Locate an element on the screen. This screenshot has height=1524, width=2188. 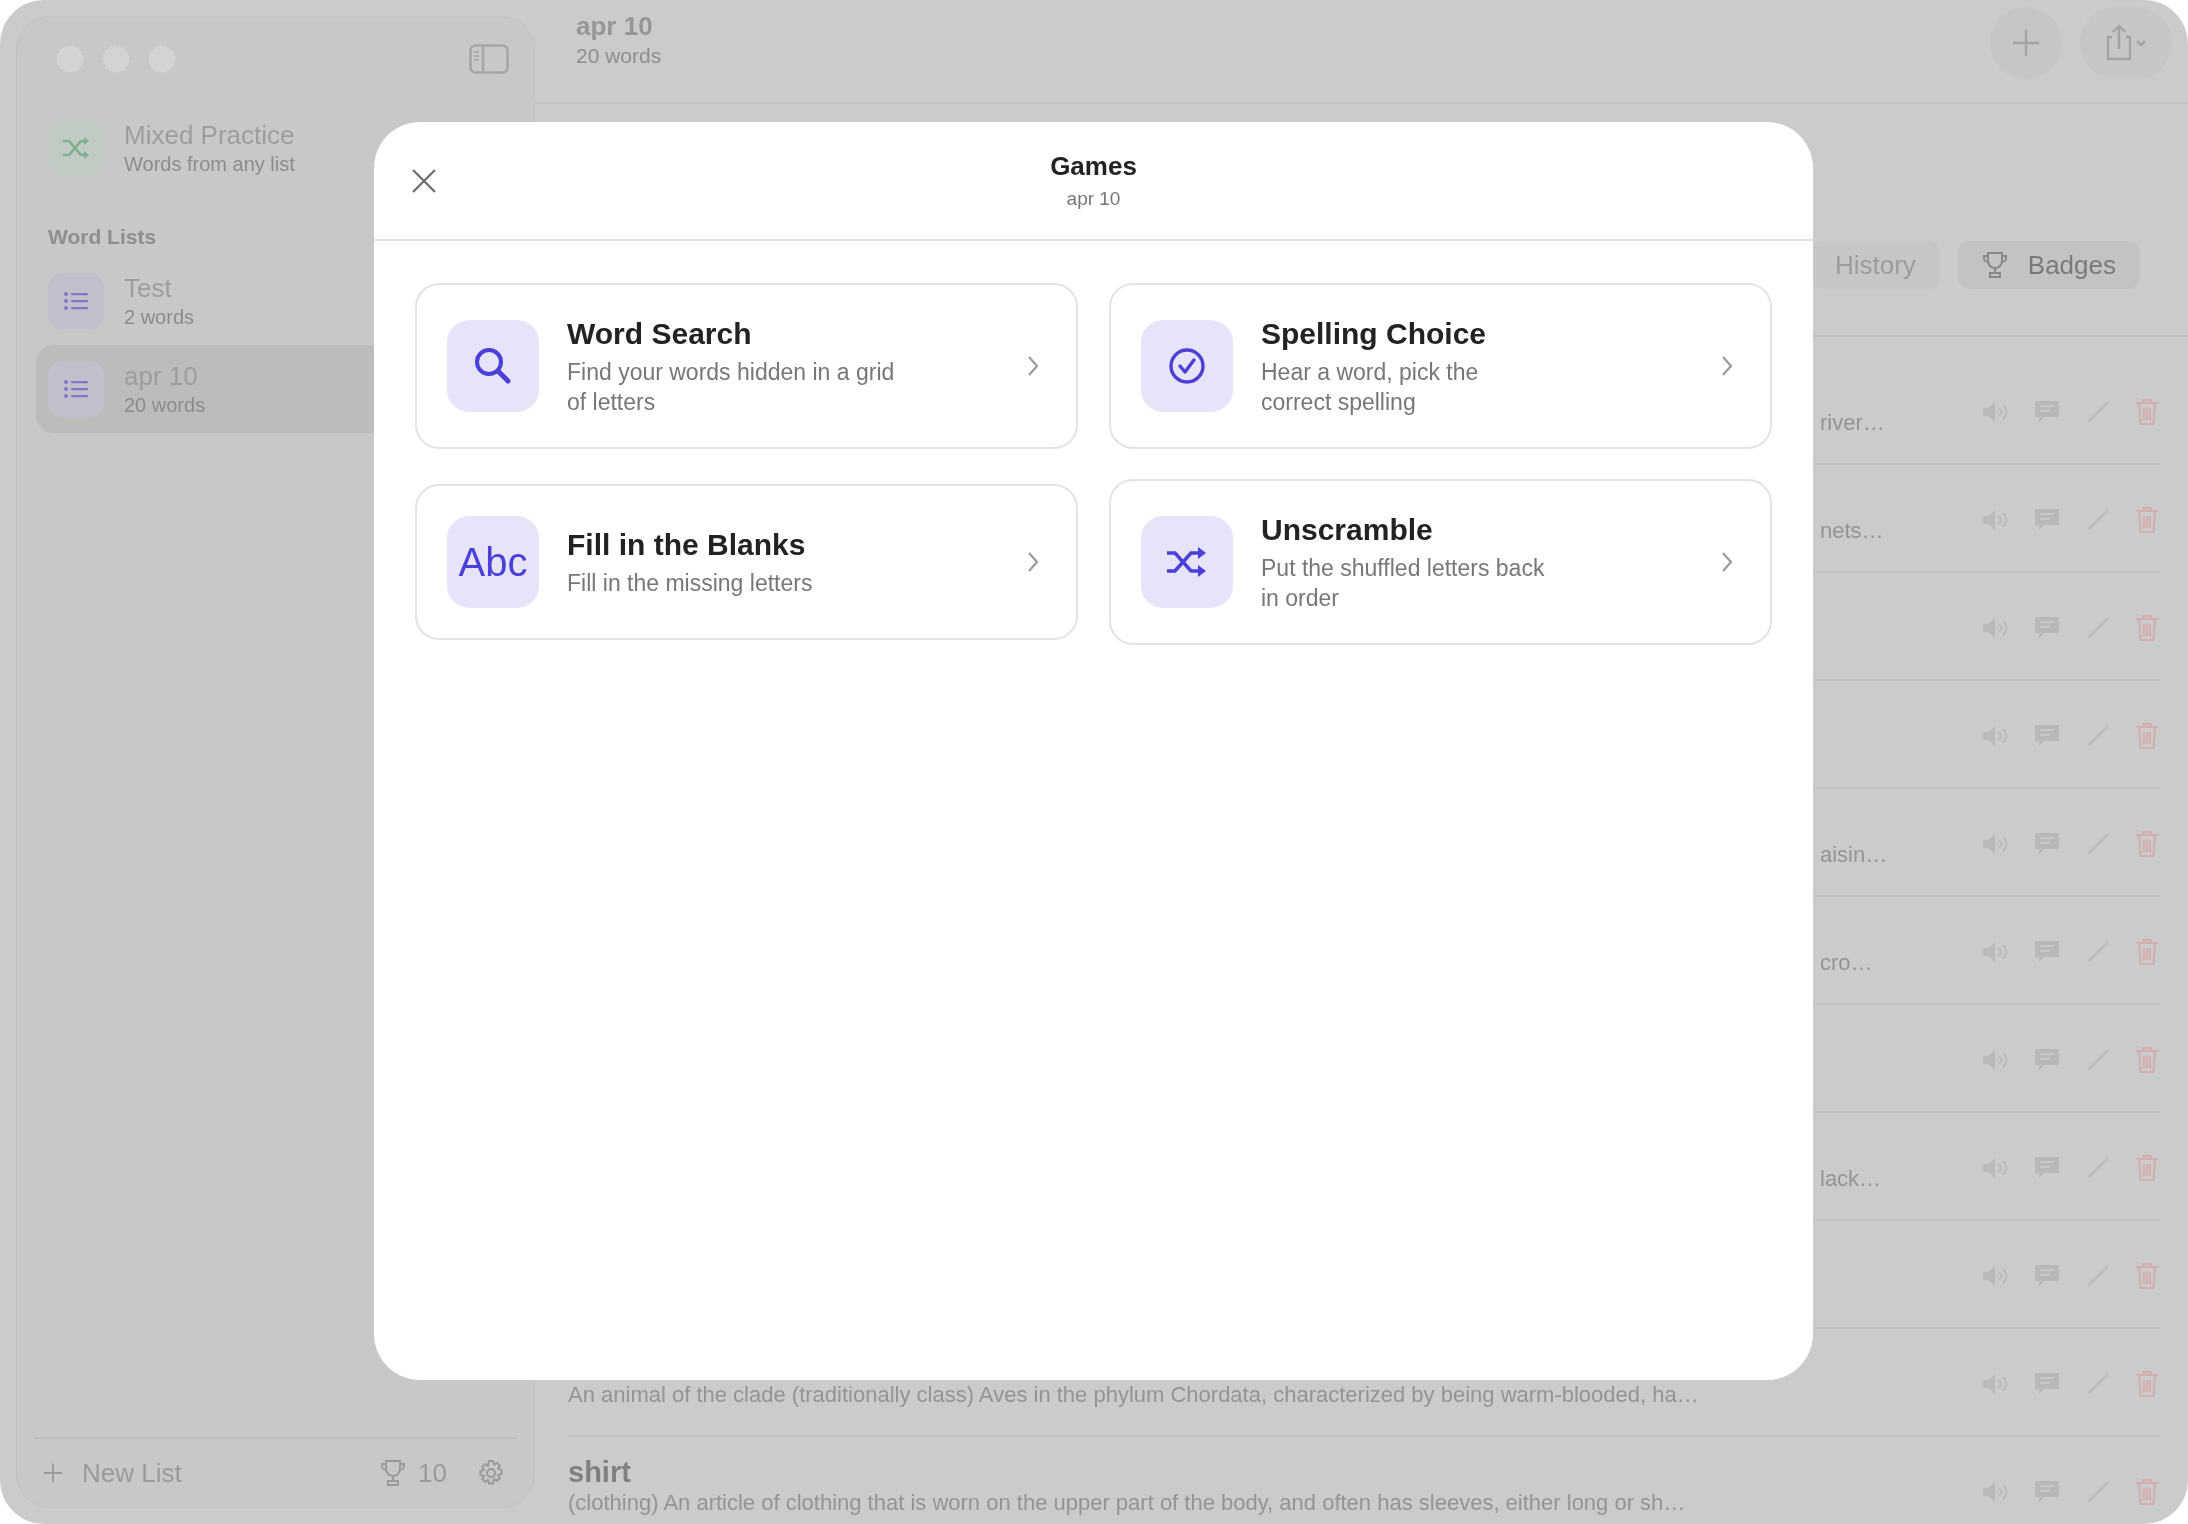
share-button is located at coordinates (2126, 43).